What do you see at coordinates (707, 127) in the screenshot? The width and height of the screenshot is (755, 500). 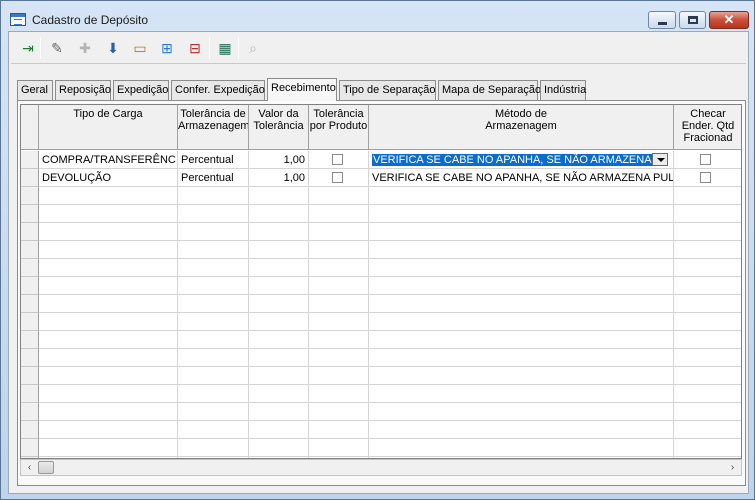 I see `column-header-checar: Checar Ender. Qtd Fracionad` at bounding box center [707, 127].